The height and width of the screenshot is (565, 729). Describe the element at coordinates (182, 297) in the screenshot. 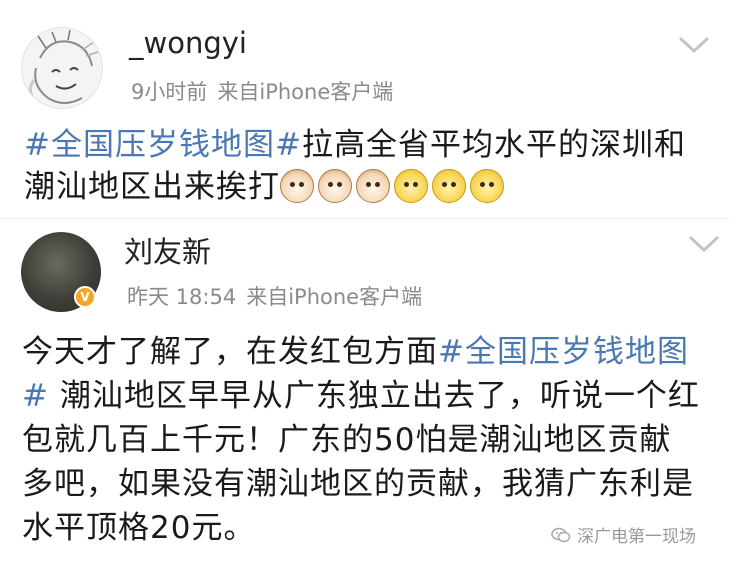

I see `post-time: 昨天 18:54` at that location.